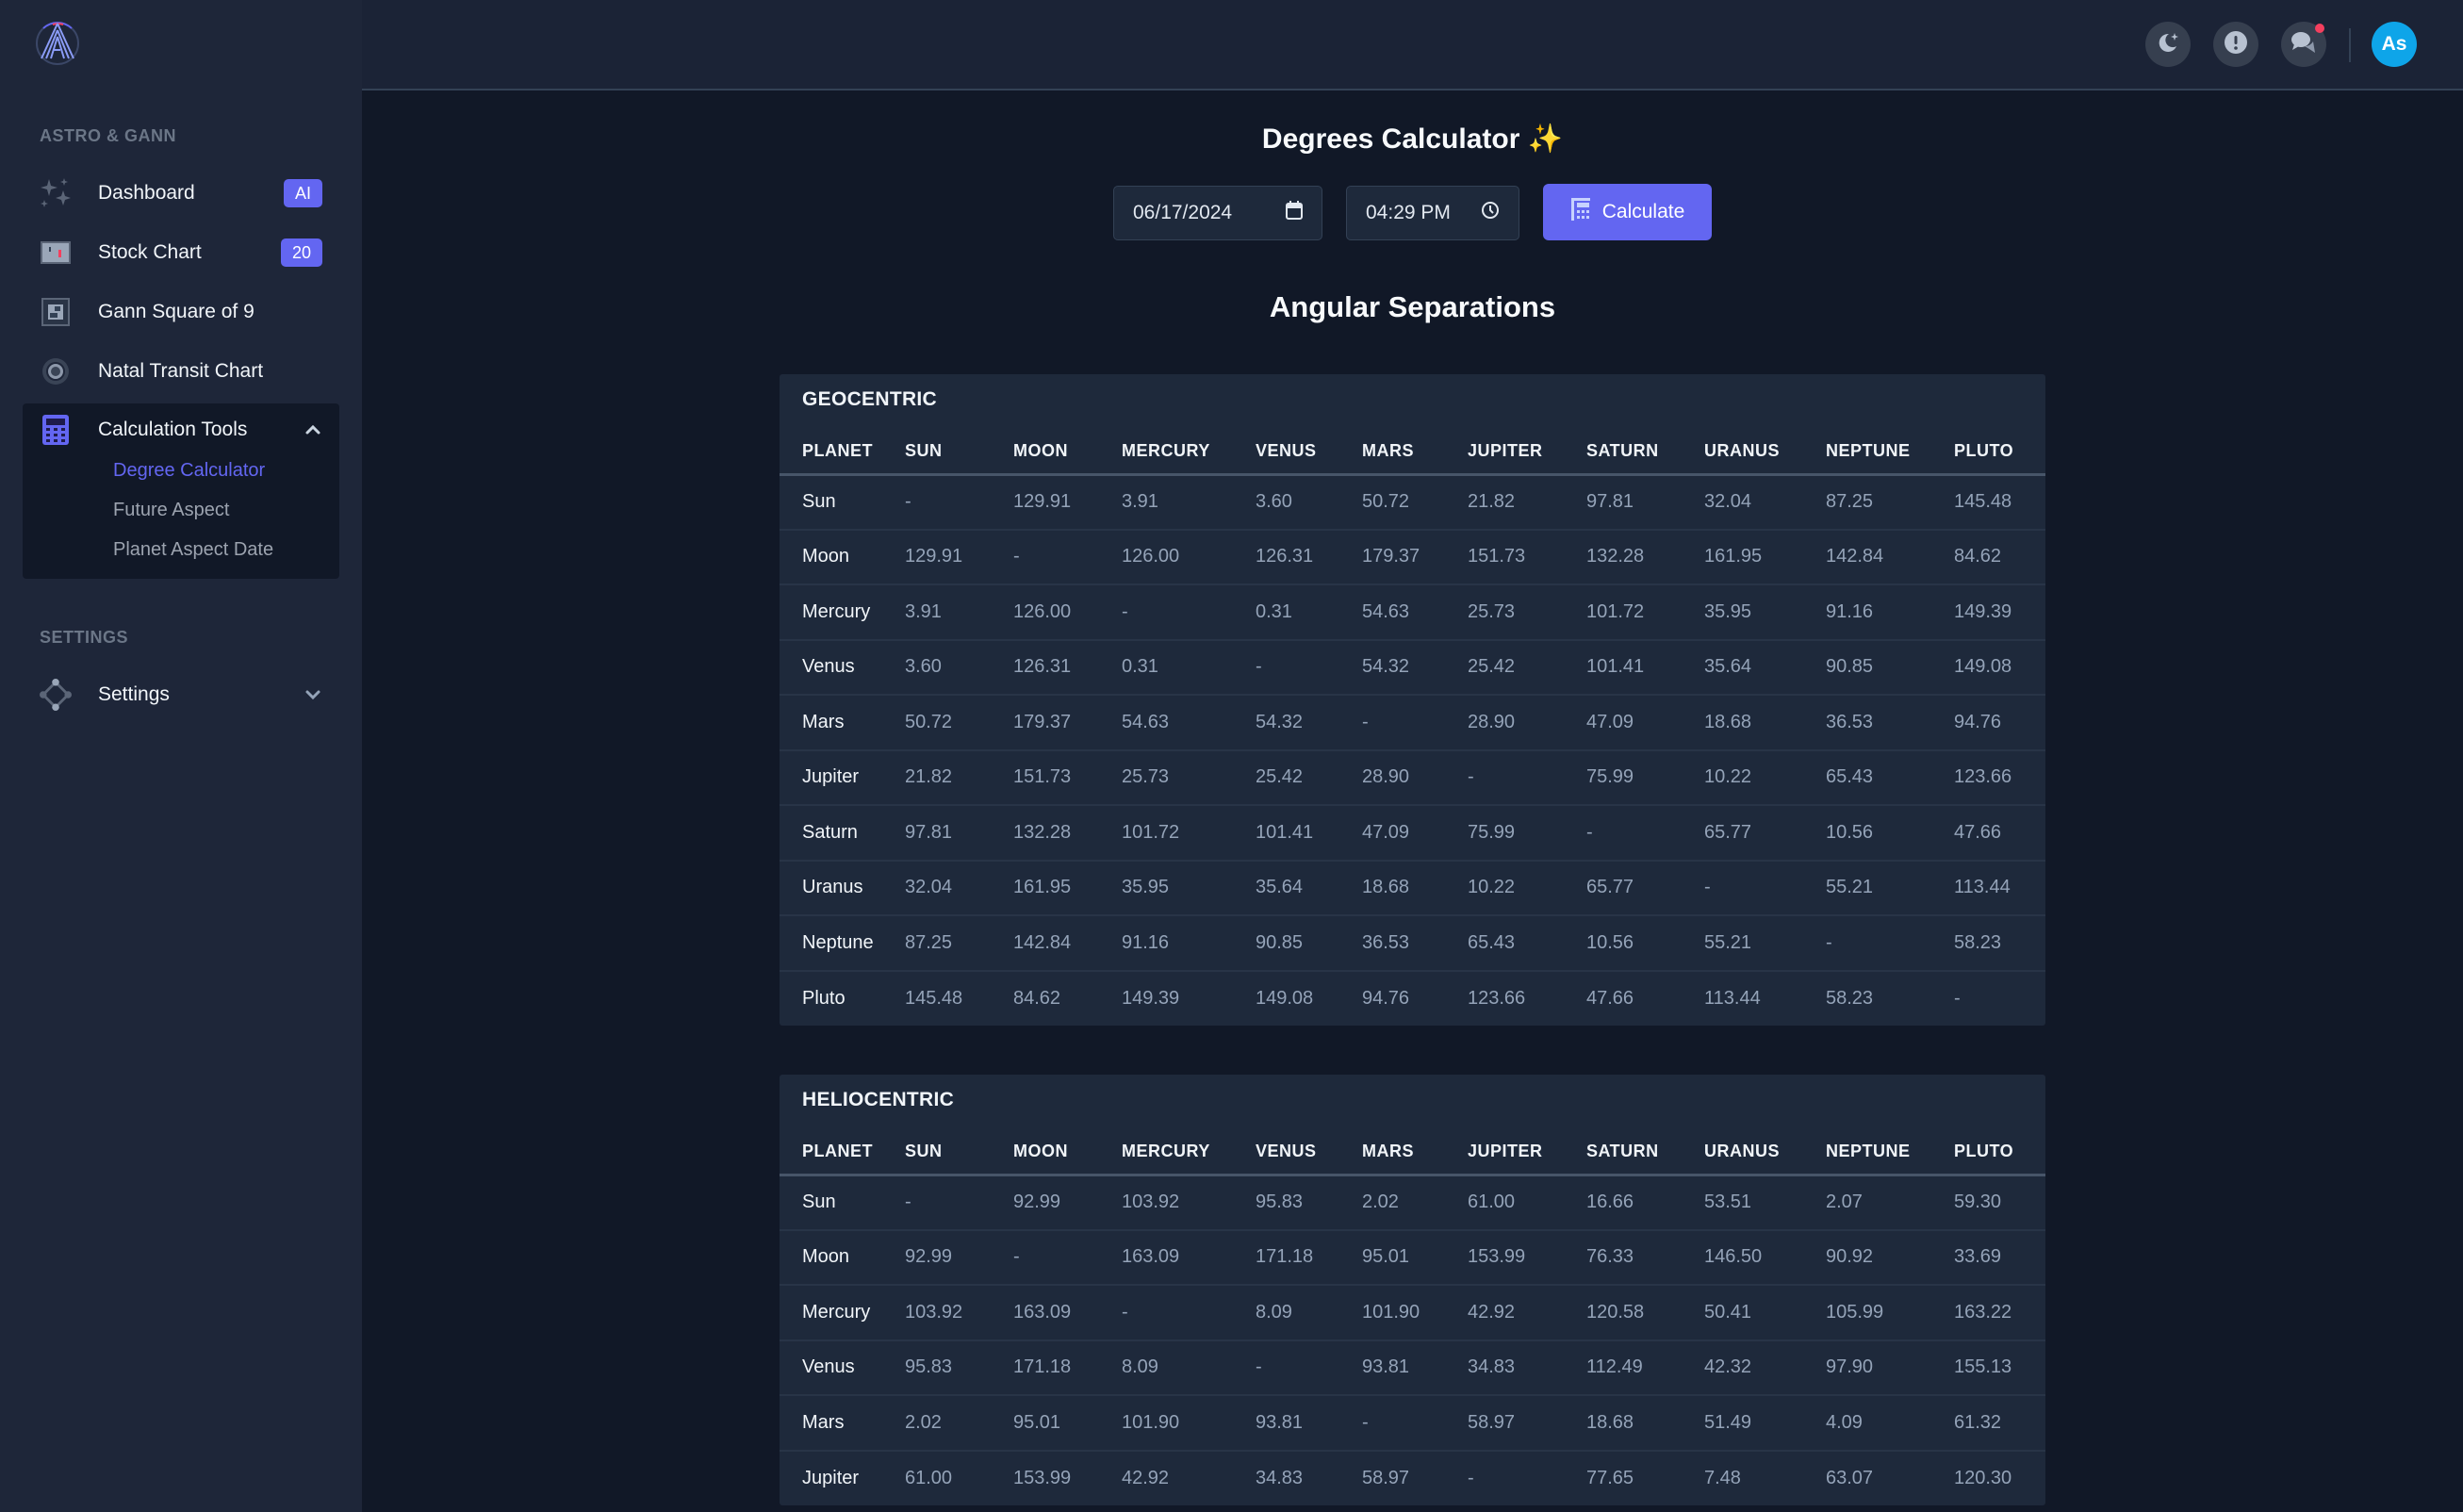  I want to click on heliocentric-title: HELIOCENTRIC, so click(878, 1099).